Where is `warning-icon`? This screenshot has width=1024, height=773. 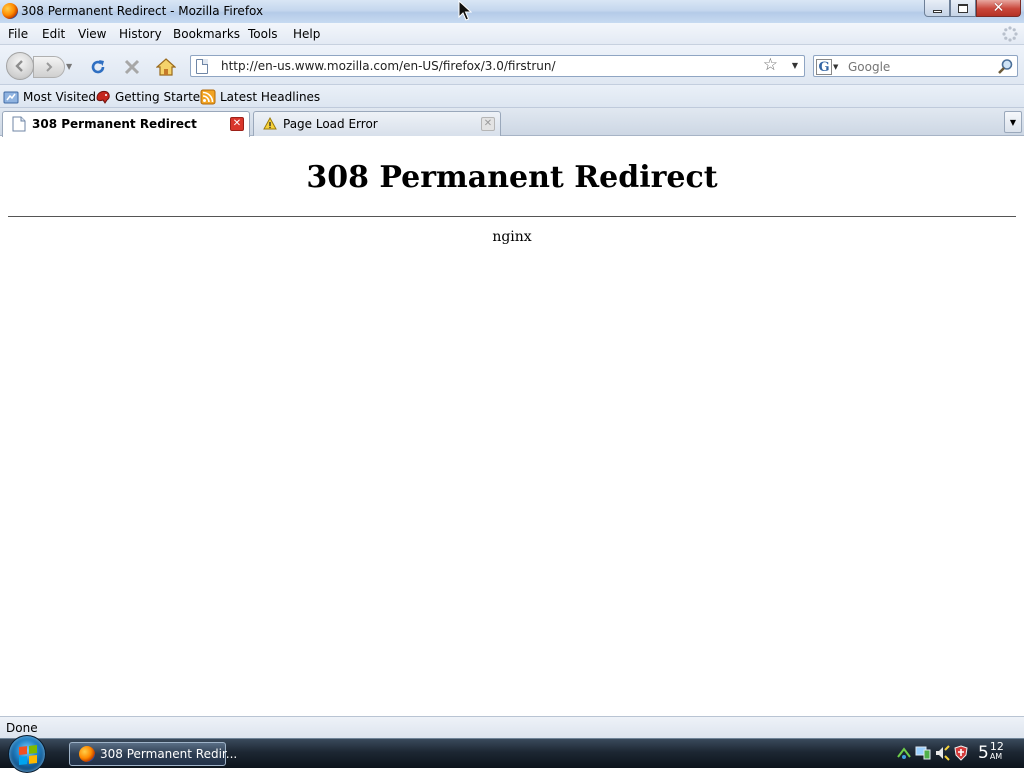
warning-icon is located at coordinates (270, 123).